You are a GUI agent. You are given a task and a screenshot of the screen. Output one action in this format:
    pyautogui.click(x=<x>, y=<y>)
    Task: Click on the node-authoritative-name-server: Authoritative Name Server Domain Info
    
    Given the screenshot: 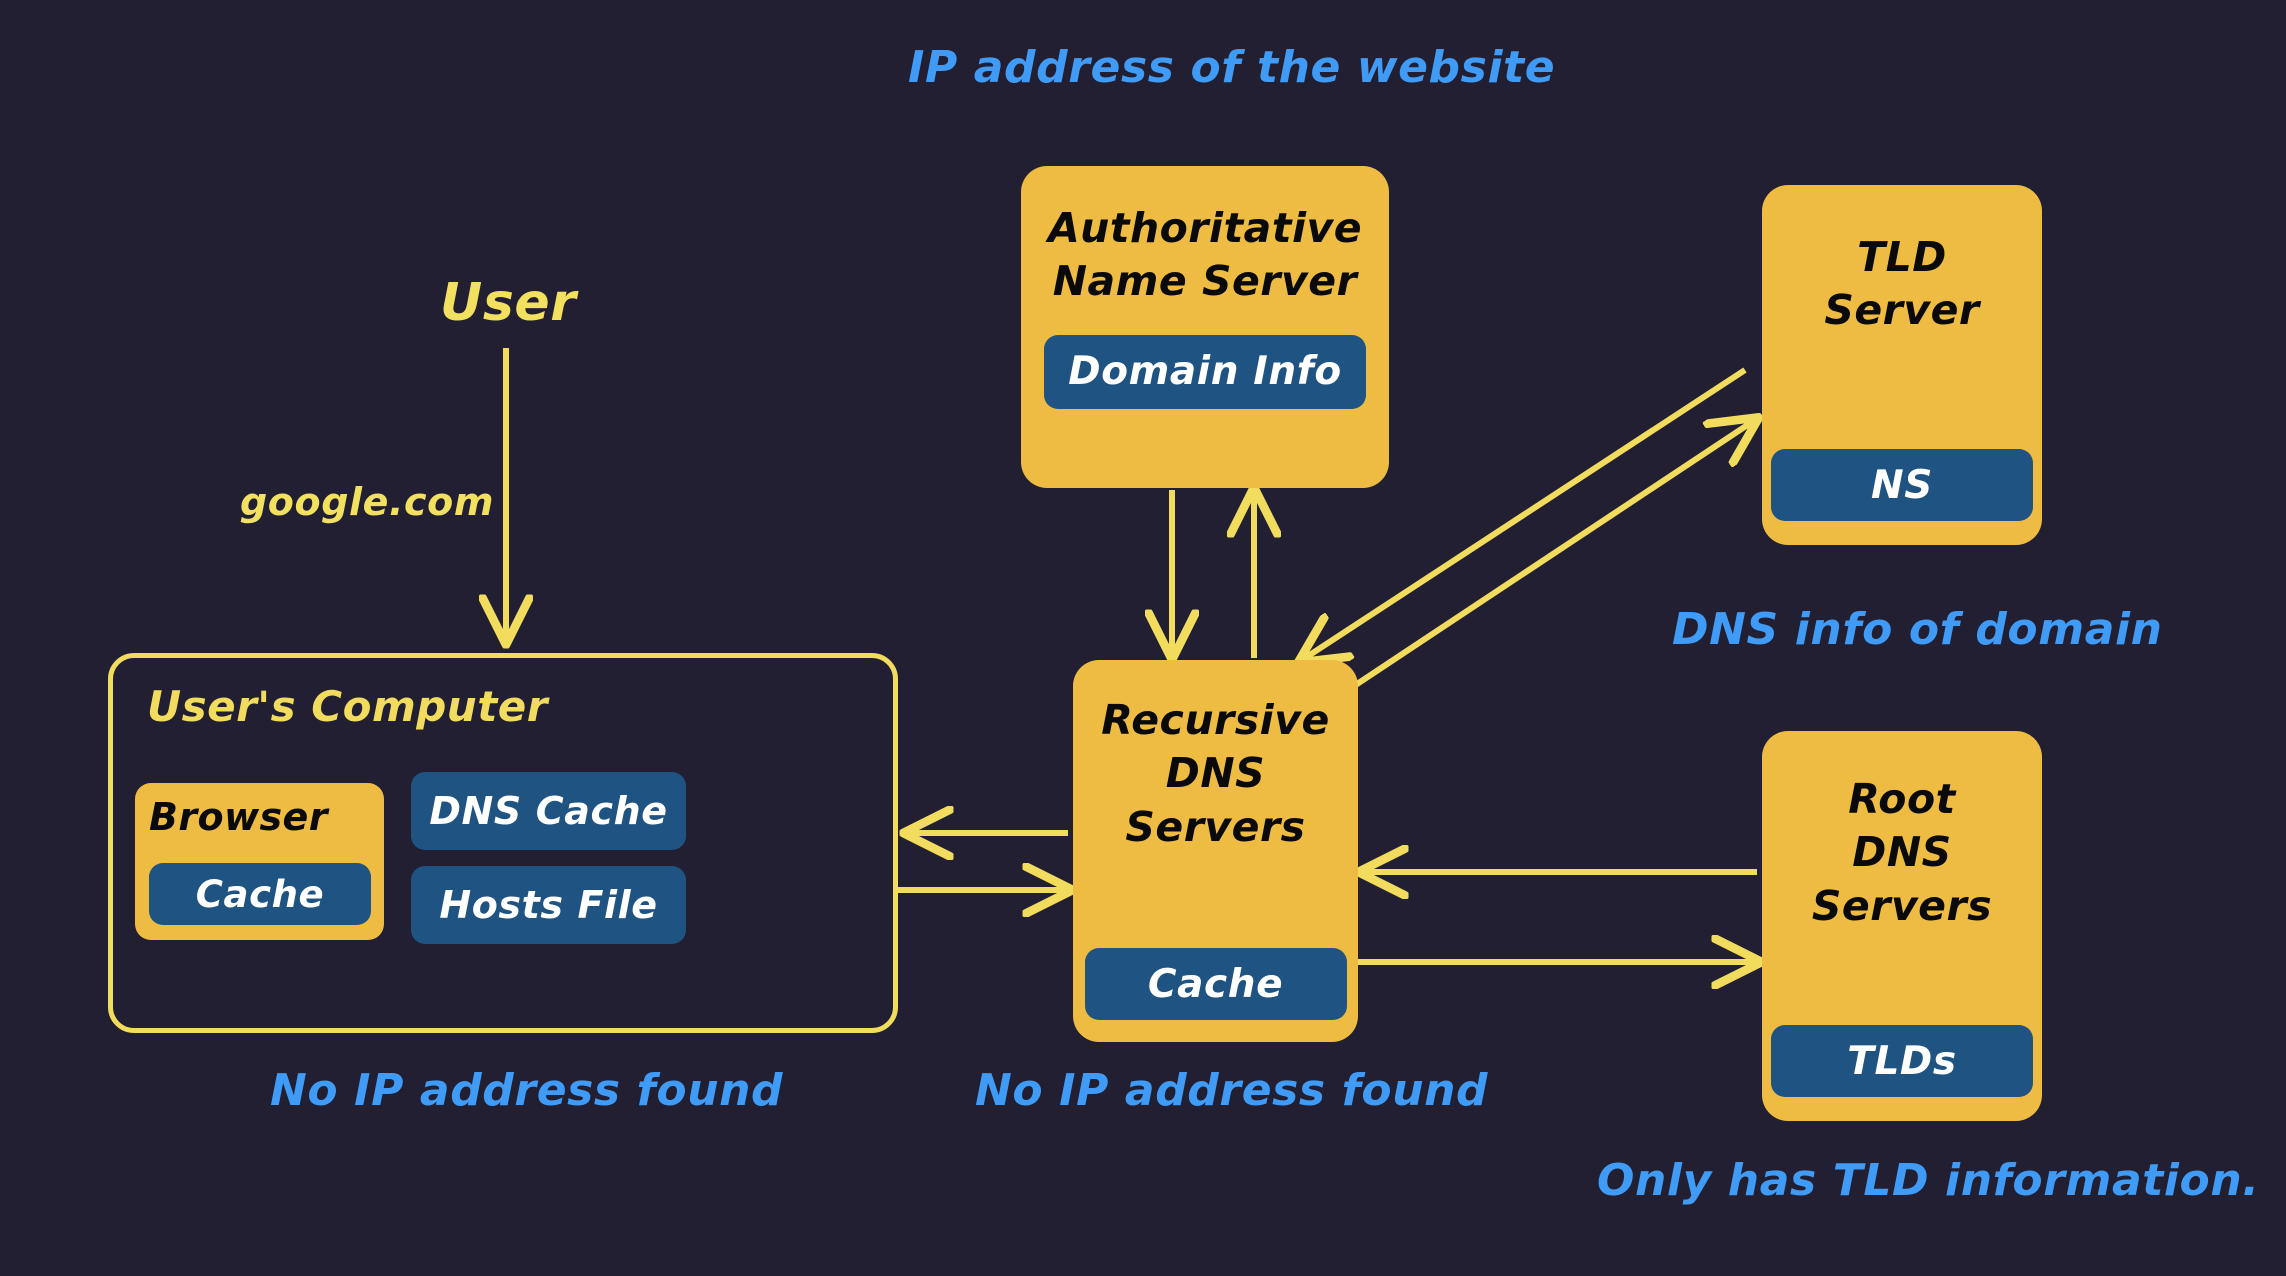 What is the action you would take?
    pyautogui.click(x=1205, y=327)
    